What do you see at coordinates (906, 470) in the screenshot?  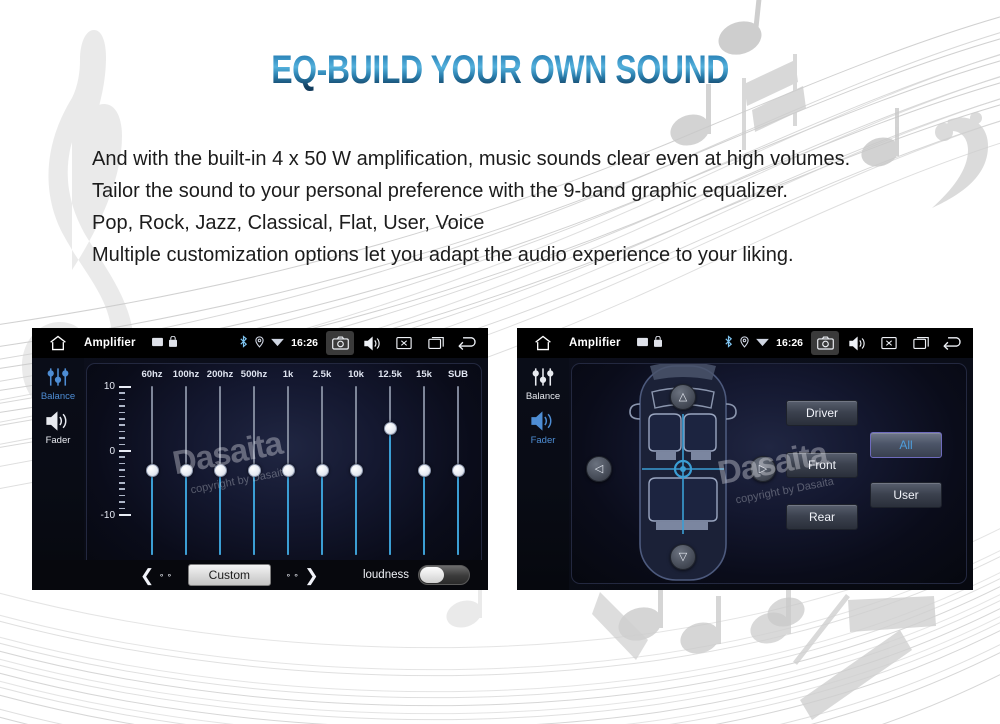 I see `mode-preset-column: All User` at bounding box center [906, 470].